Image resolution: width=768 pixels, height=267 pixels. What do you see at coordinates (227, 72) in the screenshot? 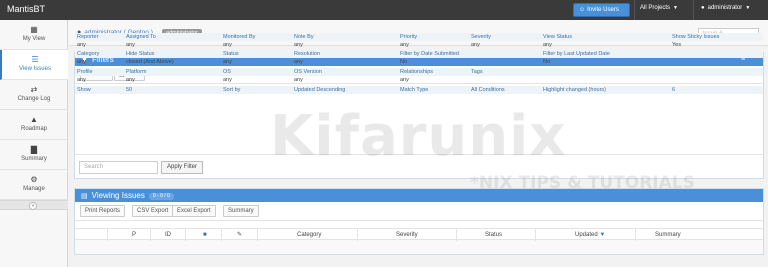
I see `filter-label: OS` at bounding box center [227, 72].